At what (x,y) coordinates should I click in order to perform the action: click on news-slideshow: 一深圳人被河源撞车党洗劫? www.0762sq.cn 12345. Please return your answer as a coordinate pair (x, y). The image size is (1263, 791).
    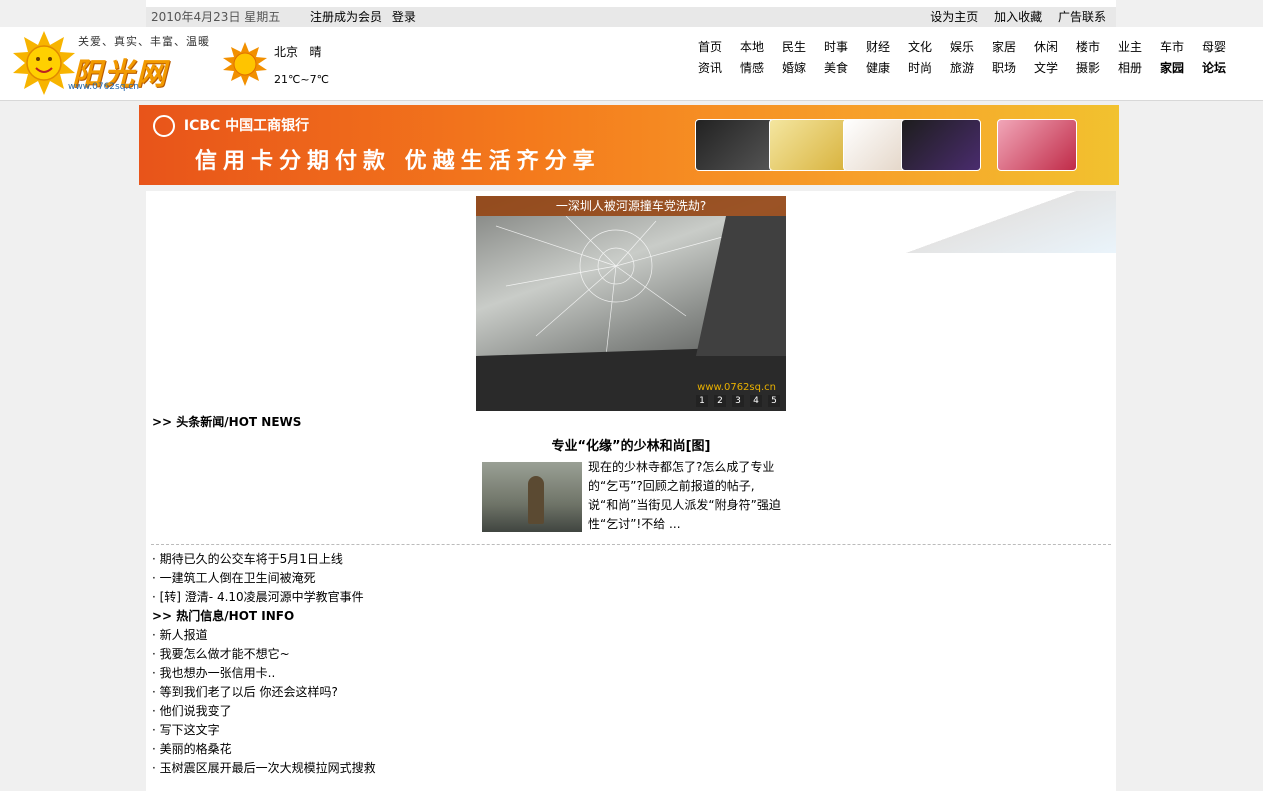
    Looking at the image, I should click on (631, 303).